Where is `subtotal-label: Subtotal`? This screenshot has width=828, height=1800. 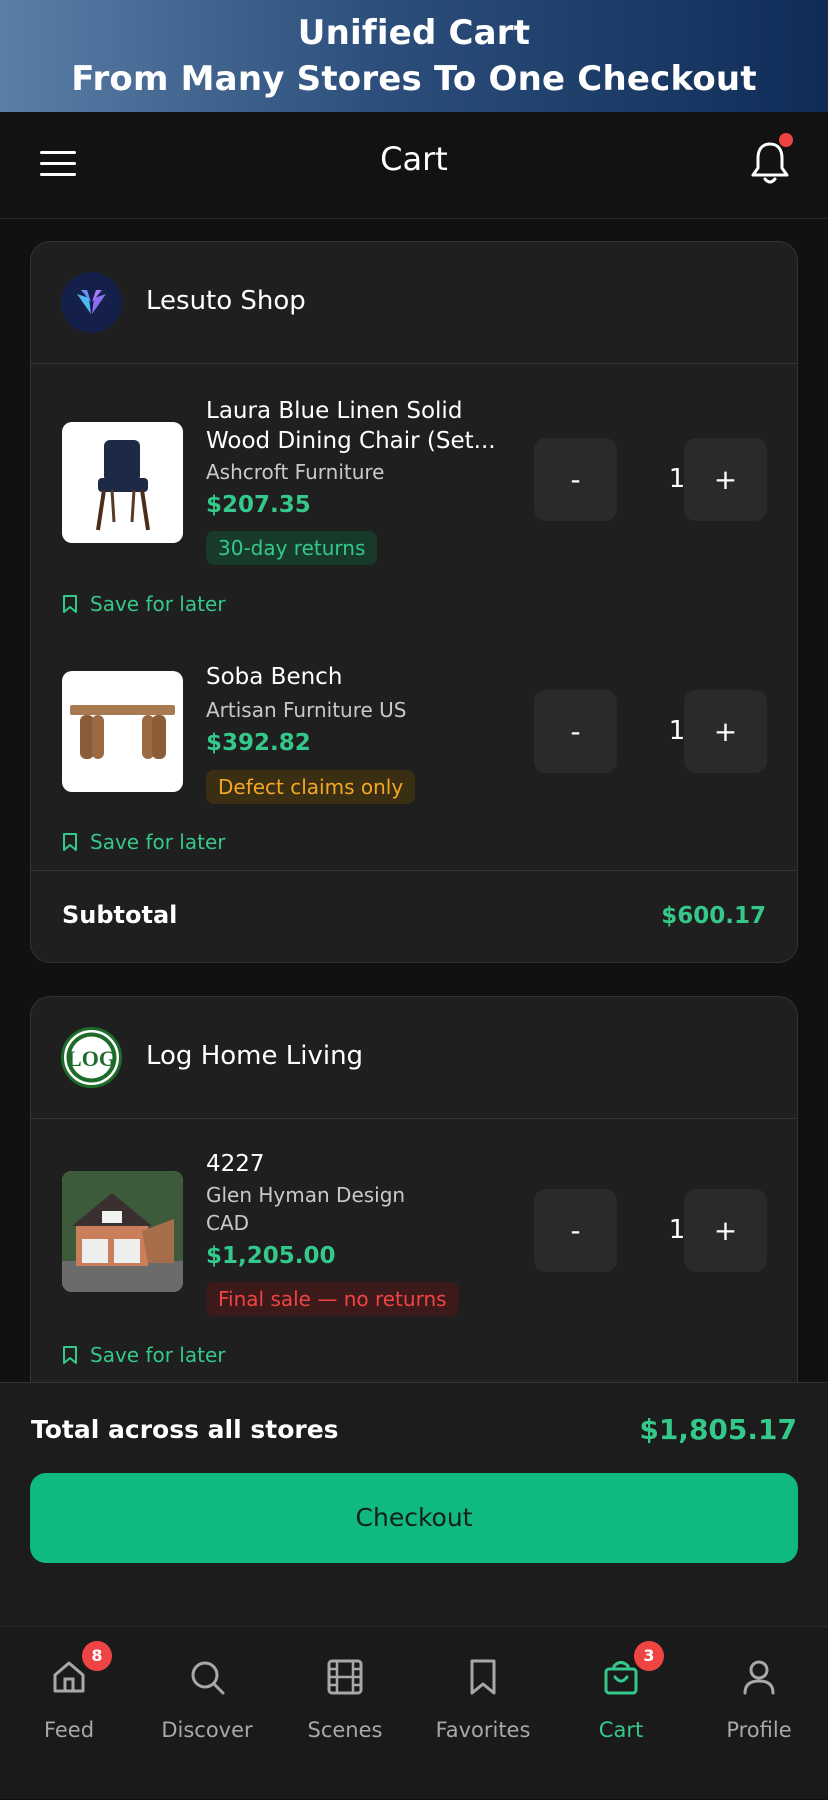 subtotal-label: Subtotal is located at coordinates (120, 915).